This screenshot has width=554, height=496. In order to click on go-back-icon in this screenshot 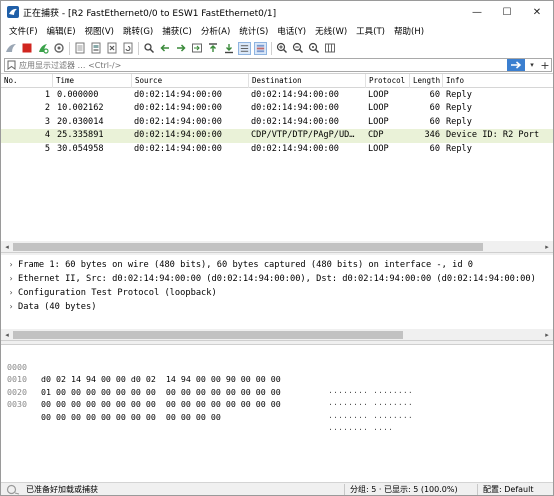, I will do `click(164, 48)`.